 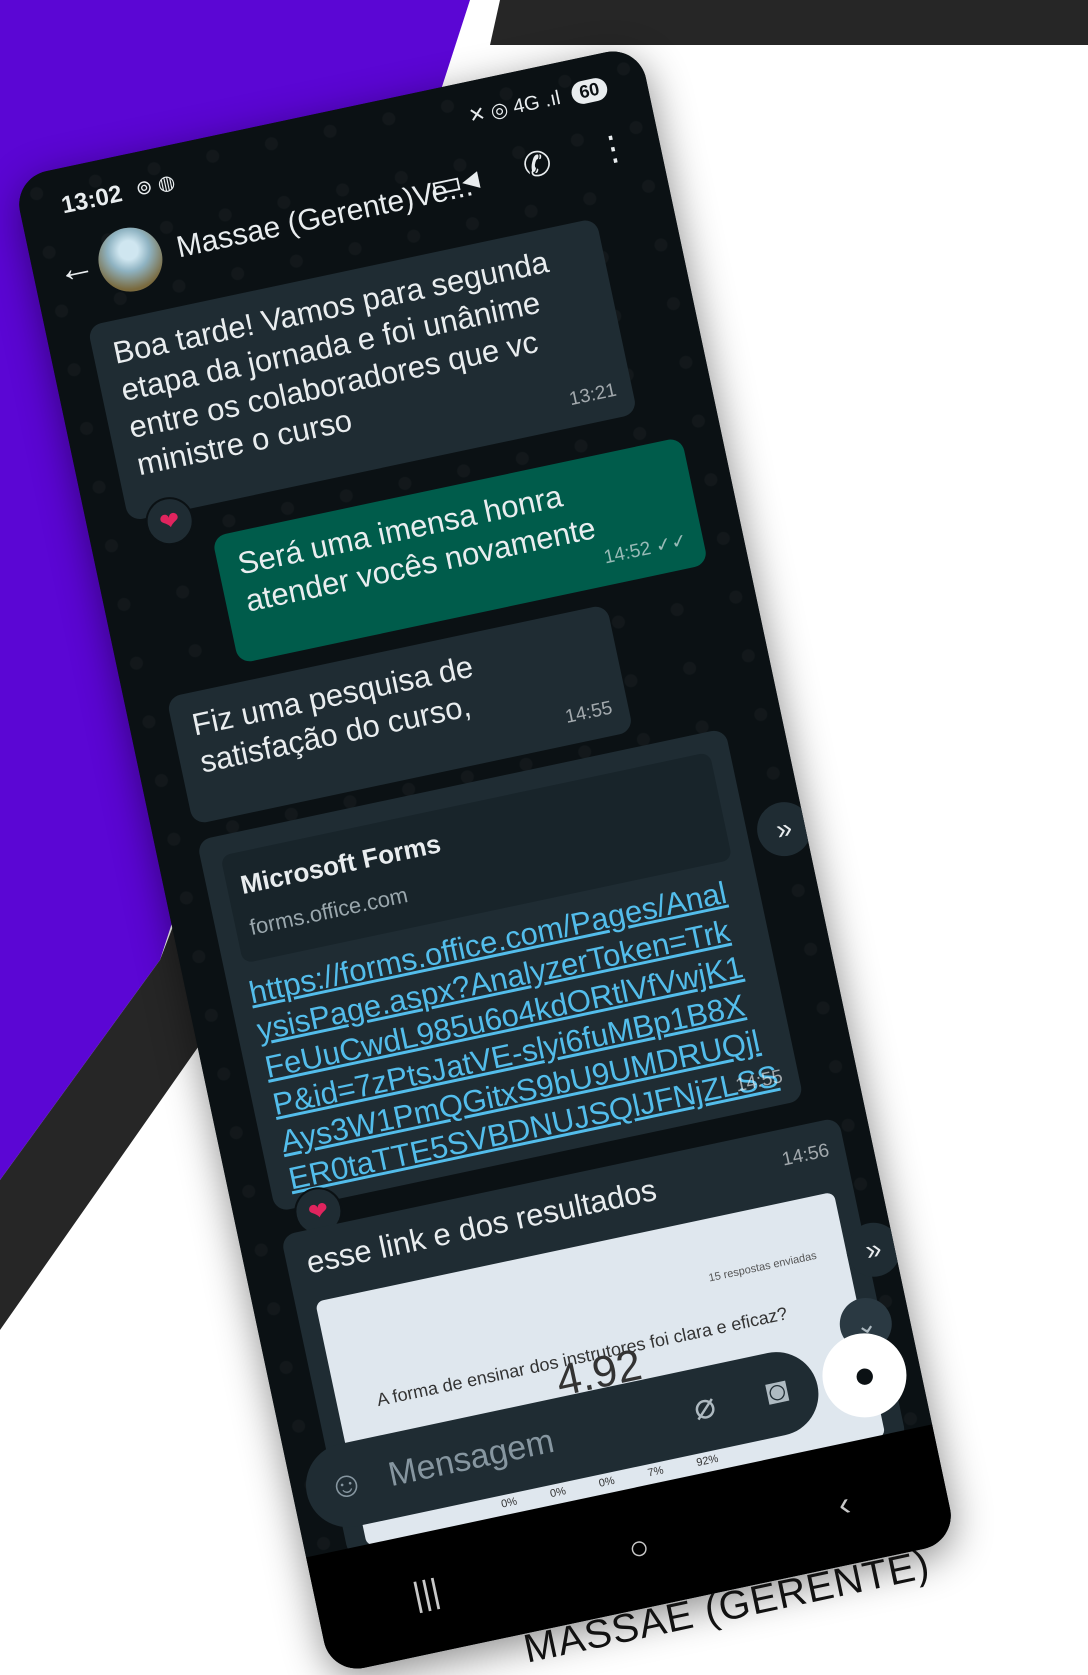 I want to click on more-options-icon: ⋮, so click(x=613, y=149).